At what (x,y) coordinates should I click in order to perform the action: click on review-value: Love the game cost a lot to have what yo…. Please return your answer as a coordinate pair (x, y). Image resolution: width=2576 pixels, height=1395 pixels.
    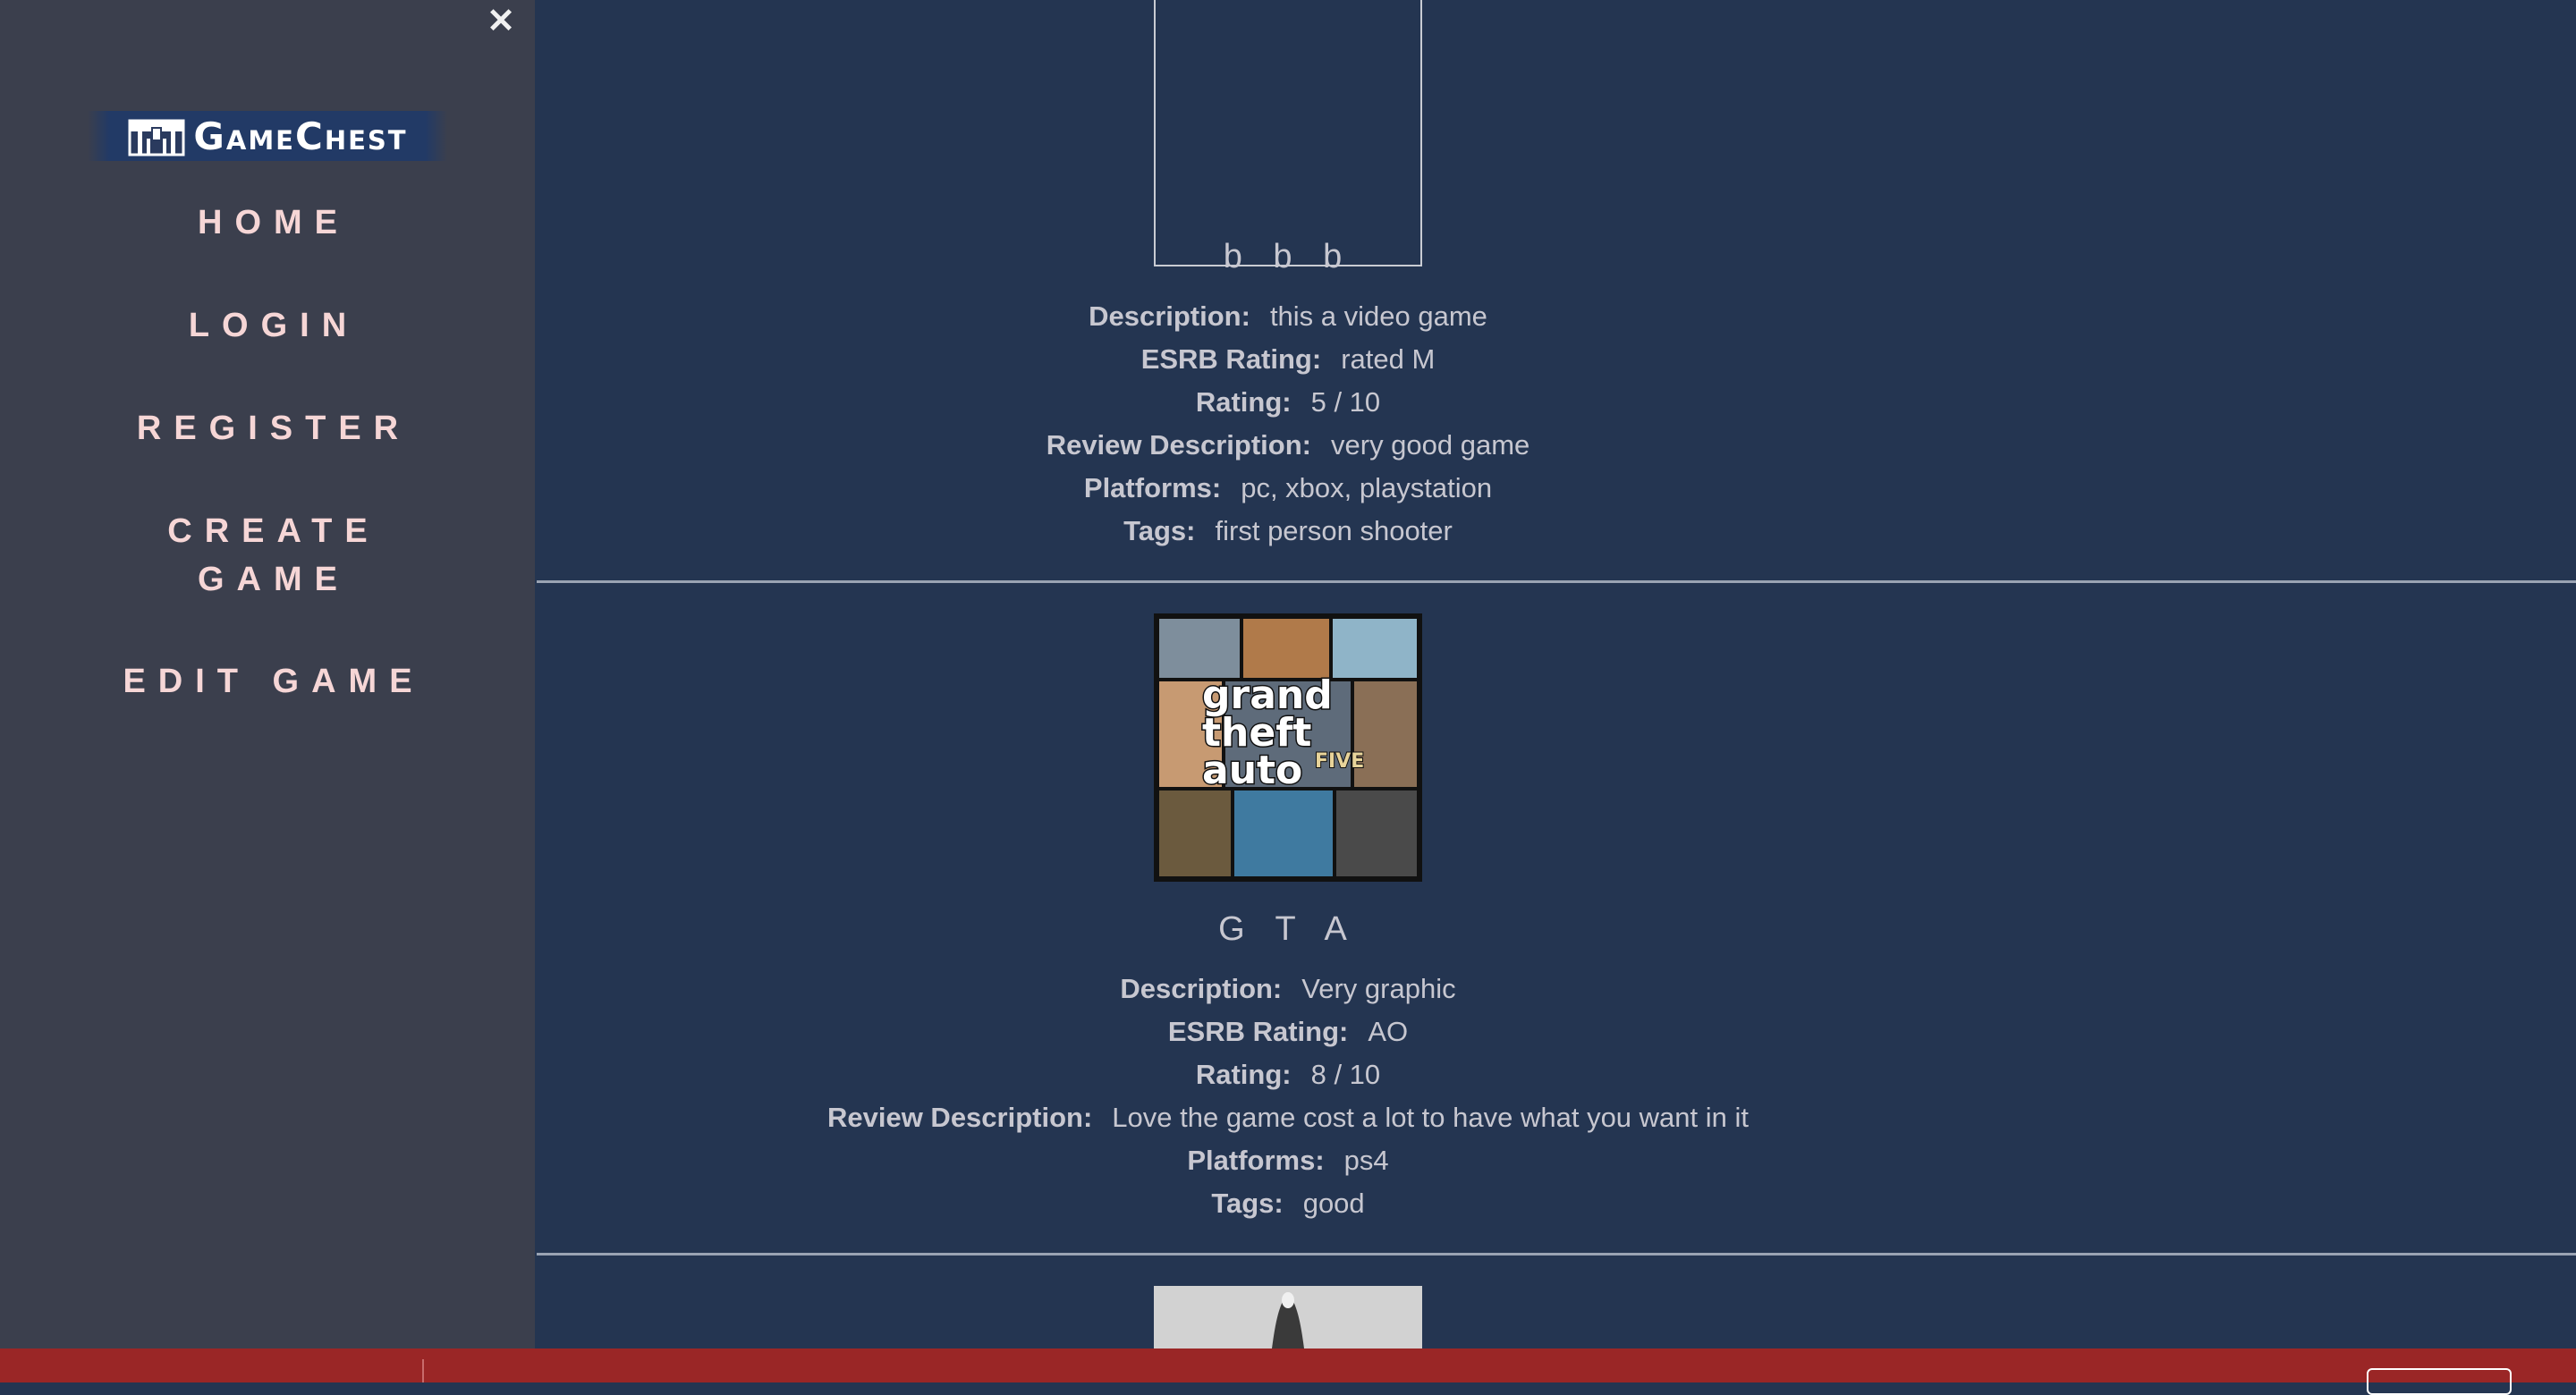
    Looking at the image, I should click on (1430, 1117).